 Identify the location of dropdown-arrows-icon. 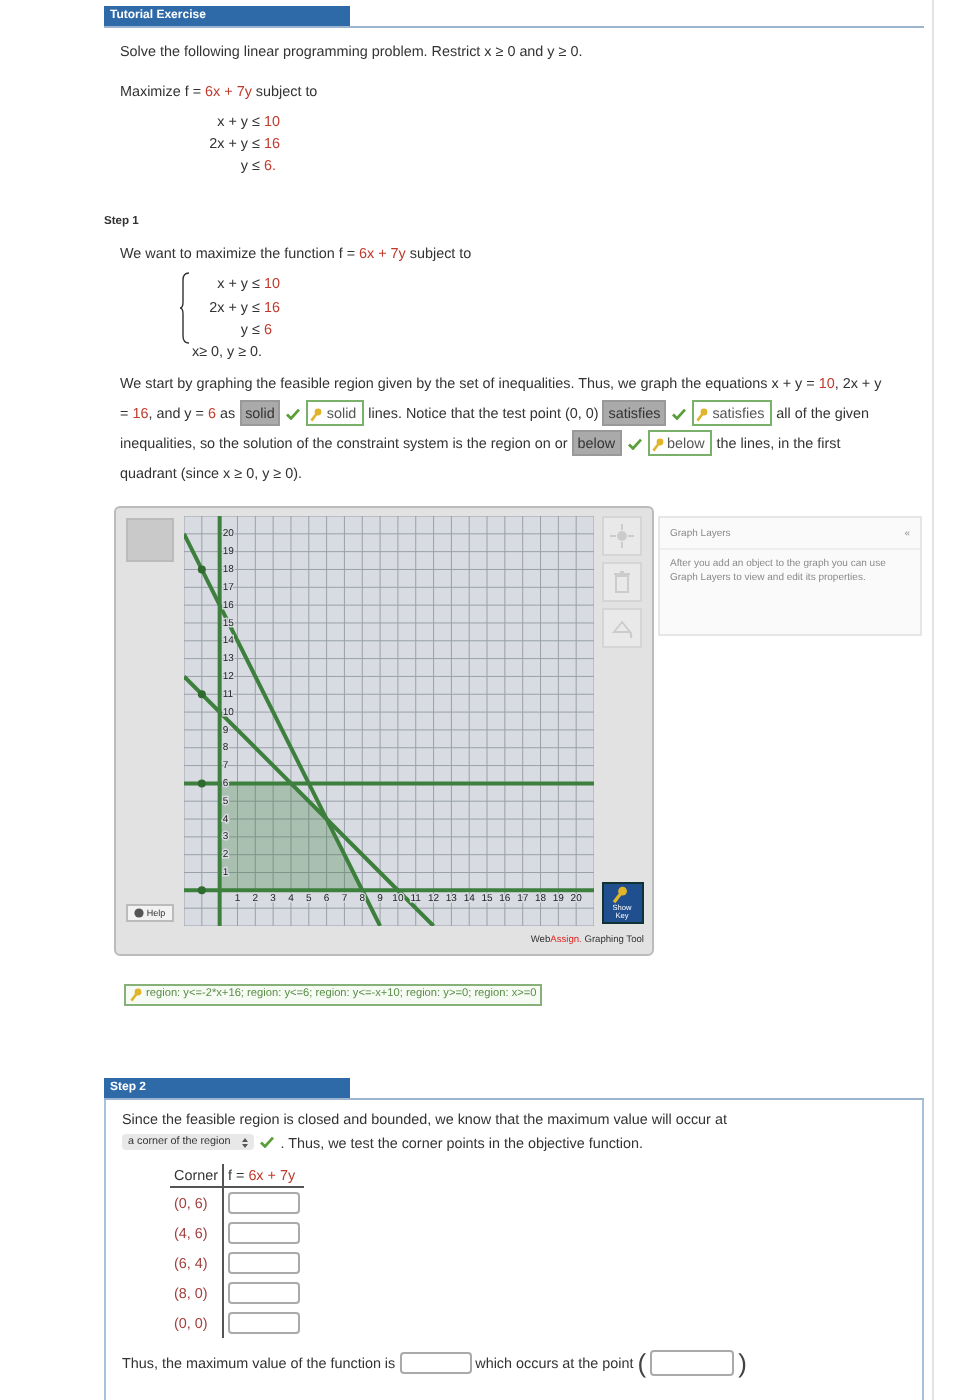
(245, 1142).